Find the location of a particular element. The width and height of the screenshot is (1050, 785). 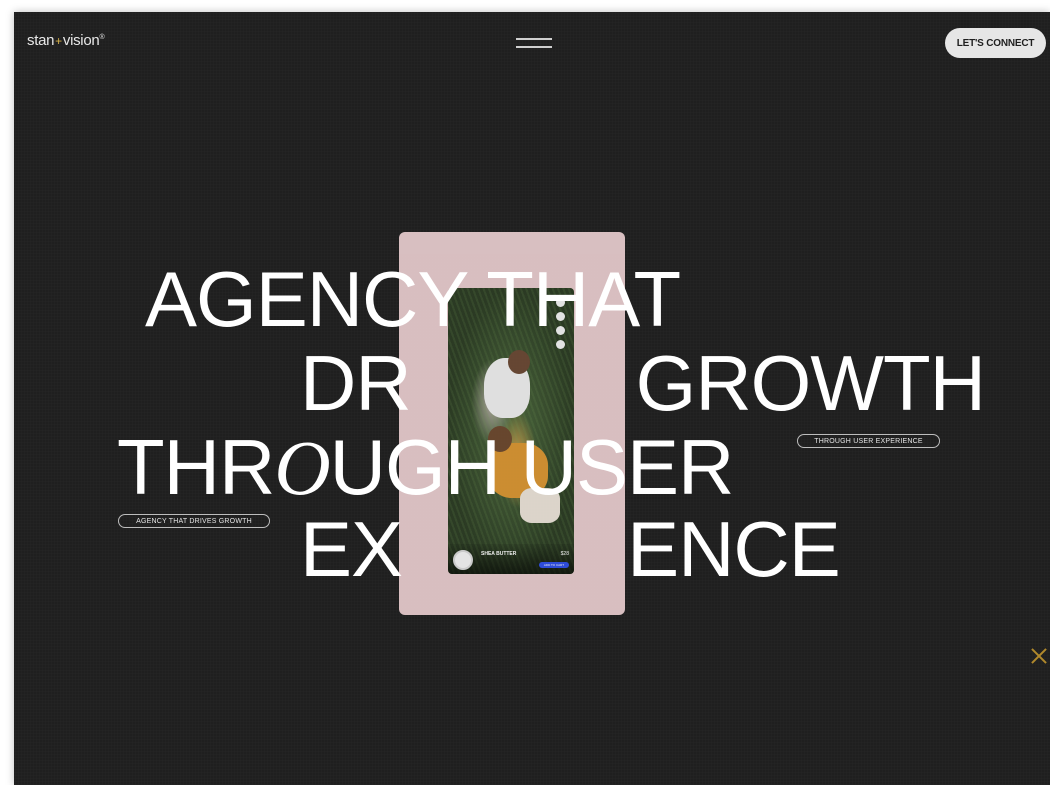

logo-registered-mark: ® is located at coordinates (102, 37).